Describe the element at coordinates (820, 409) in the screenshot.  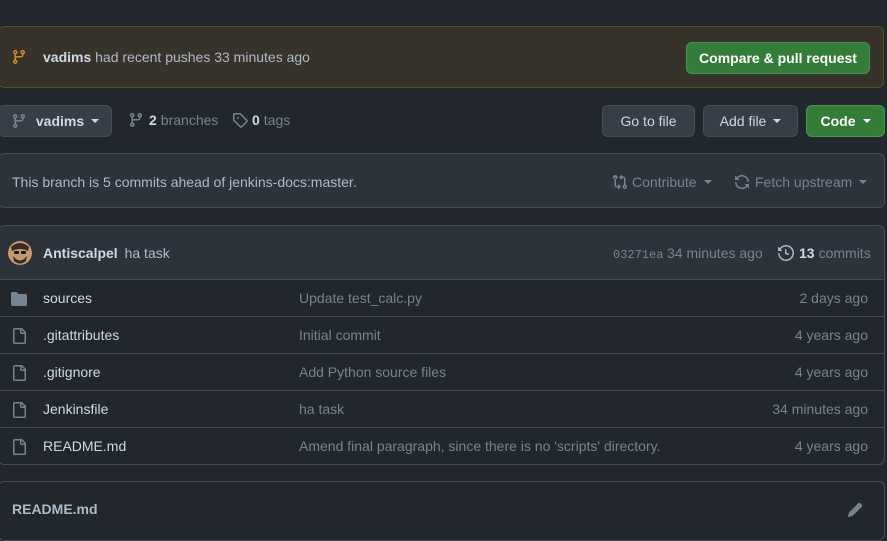
I see `file-commit-date: 34 minutes ago` at that location.